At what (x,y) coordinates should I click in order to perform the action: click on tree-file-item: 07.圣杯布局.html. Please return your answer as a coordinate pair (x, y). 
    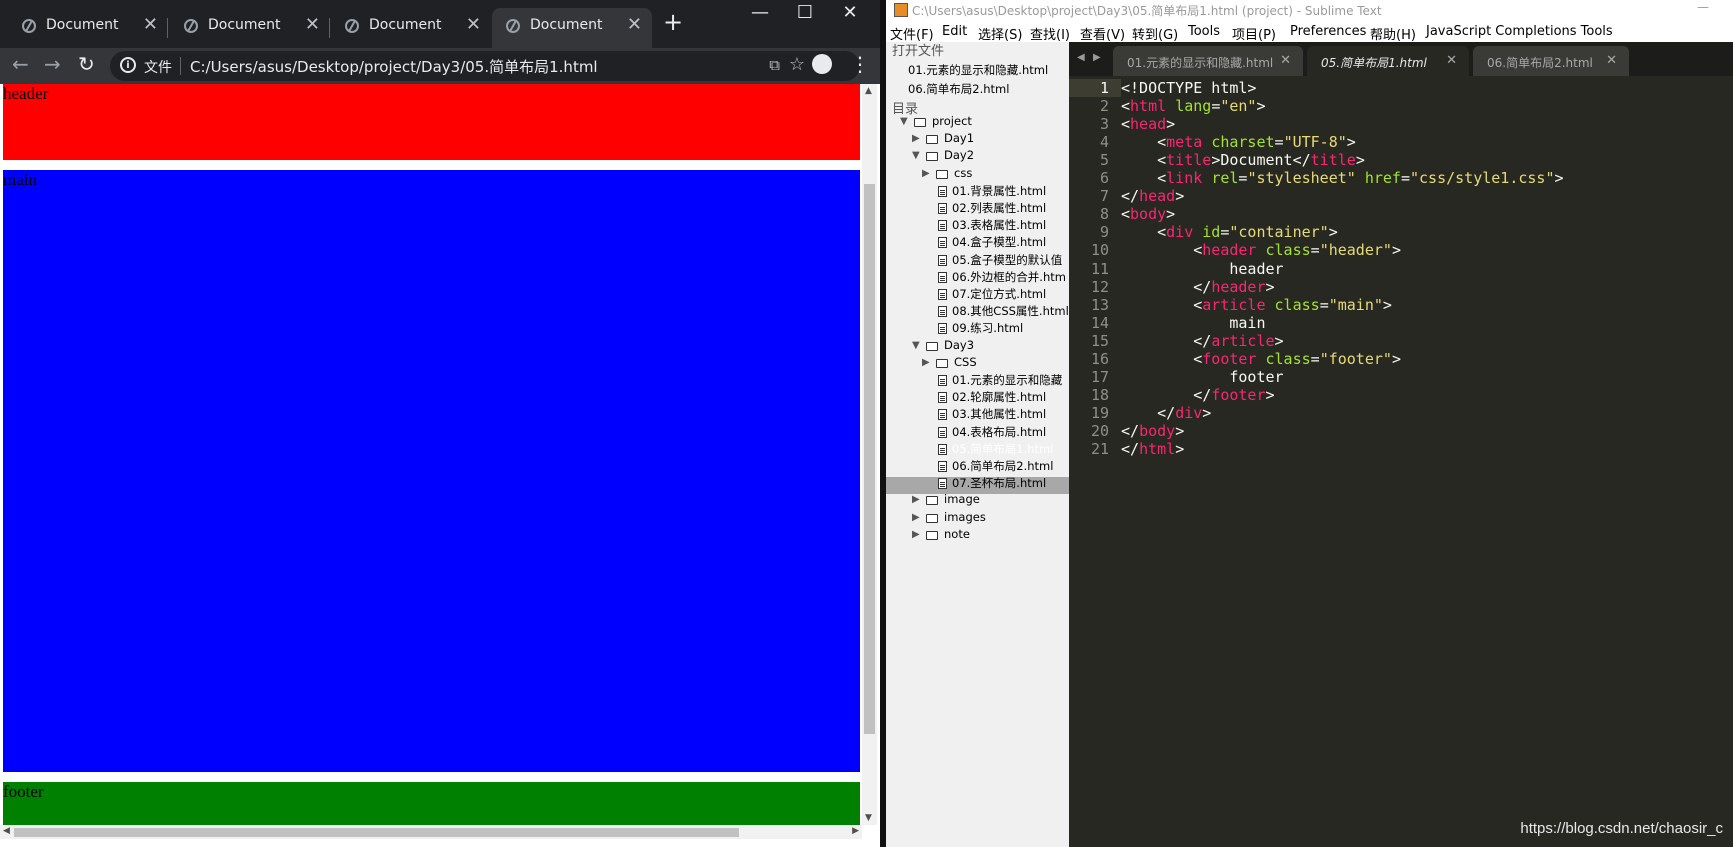
    Looking at the image, I should click on (999, 483).